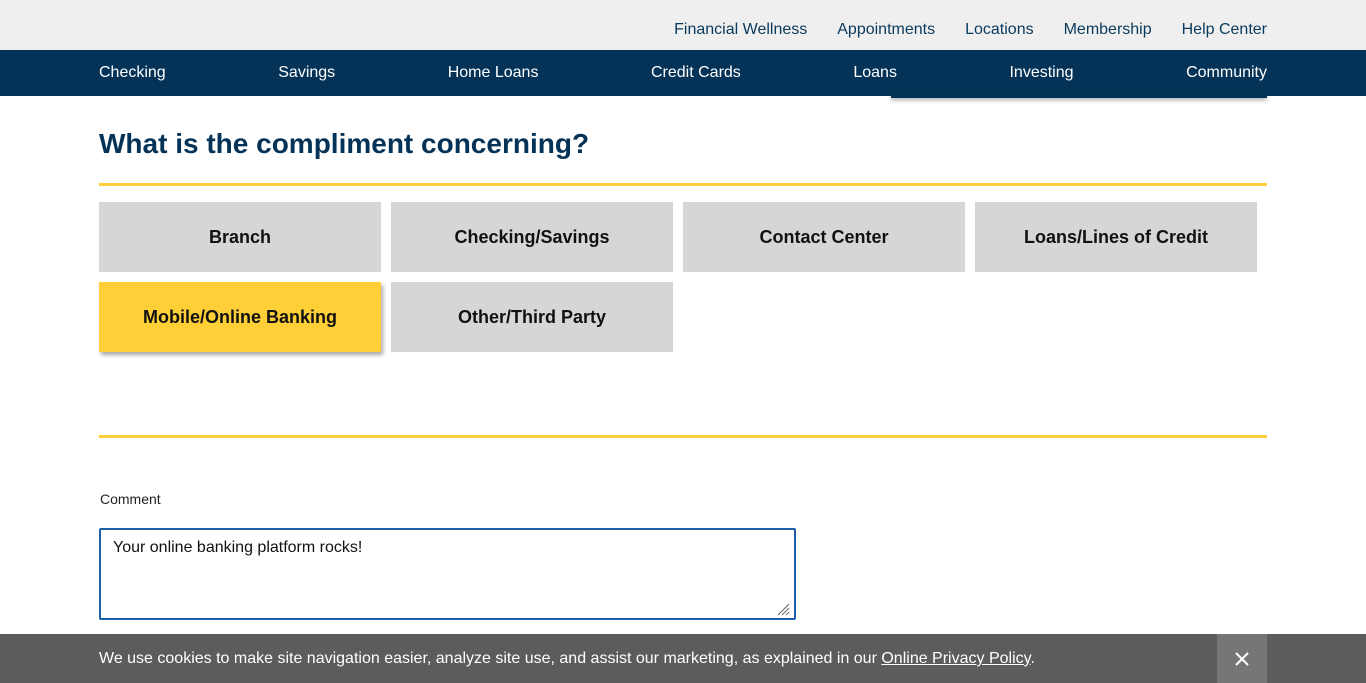 The image size is (1366, 683). I want to click on utility-link-financial-wellness: Financial Wellness, so click(740, 30).